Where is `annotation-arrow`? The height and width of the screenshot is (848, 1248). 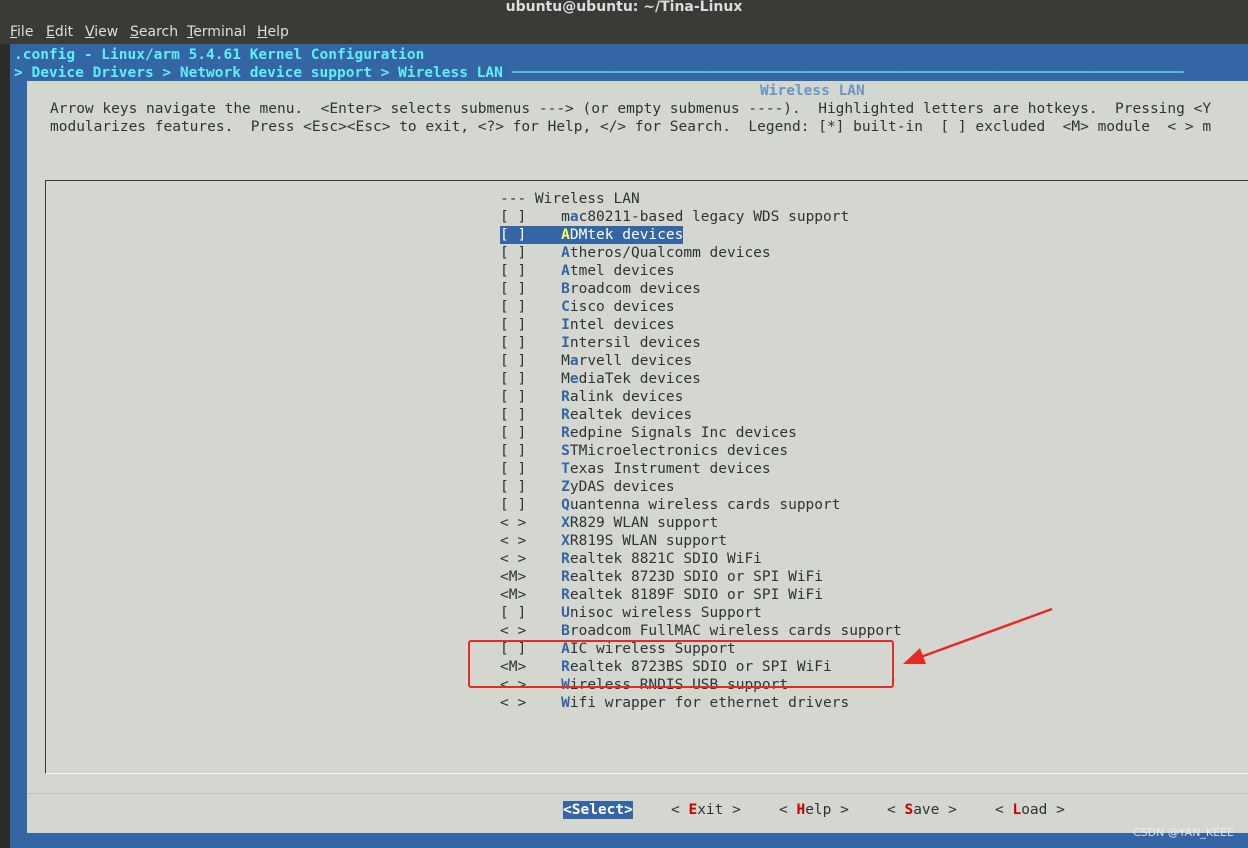
annotation-arrow is located at coordinates (978, 635).